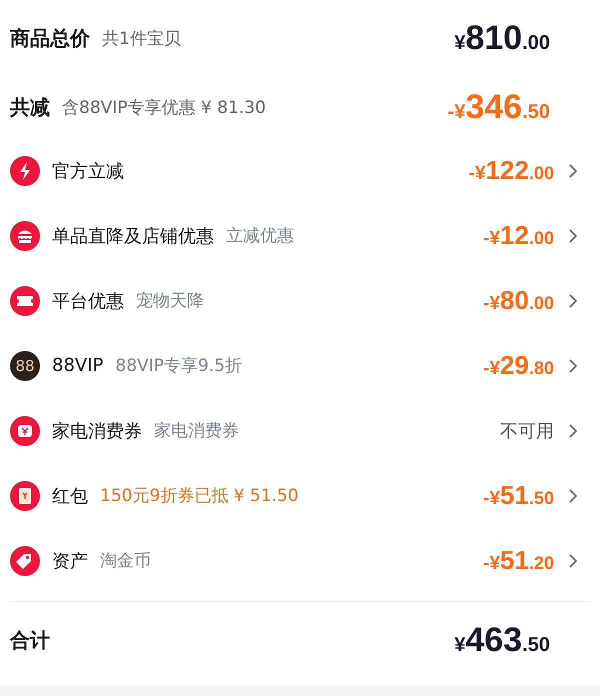 The height and width of the screenshot is (696, 600). Describe the element at coordinates (25, 171) in the screenshot. I see `lightning-icon` at that location.